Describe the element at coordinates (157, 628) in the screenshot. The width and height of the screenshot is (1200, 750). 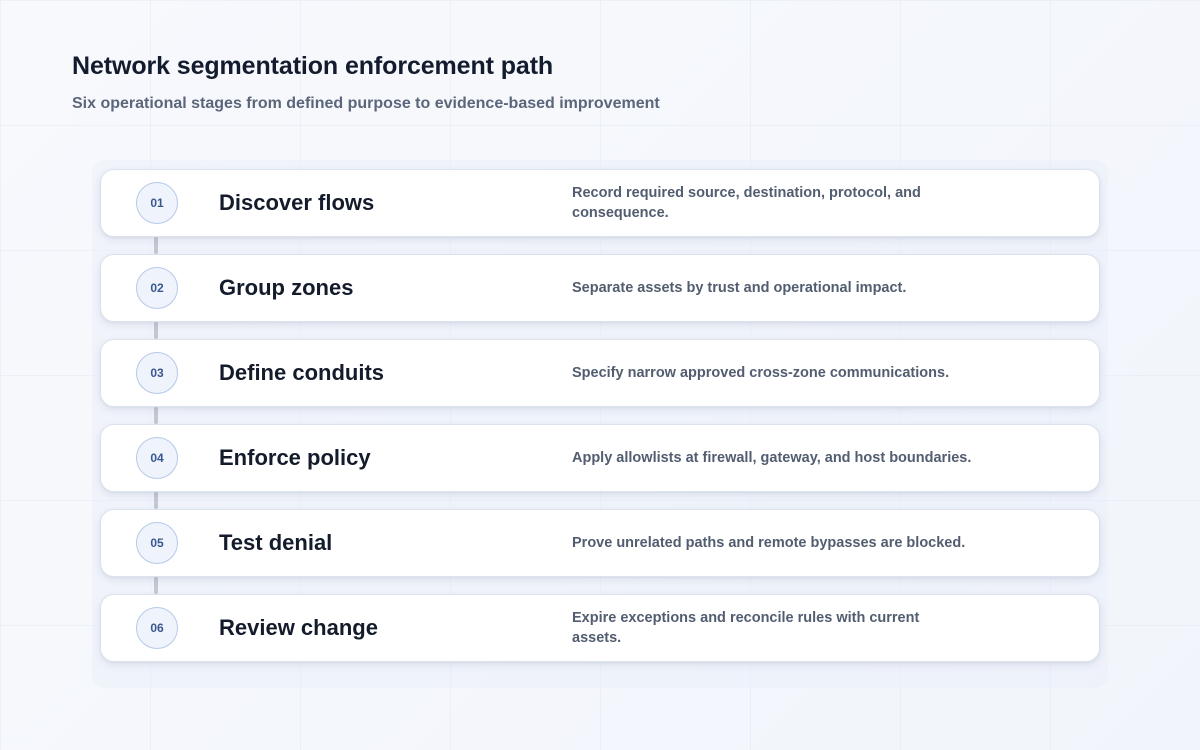
I see `stage-number-badge: 06` at that location.